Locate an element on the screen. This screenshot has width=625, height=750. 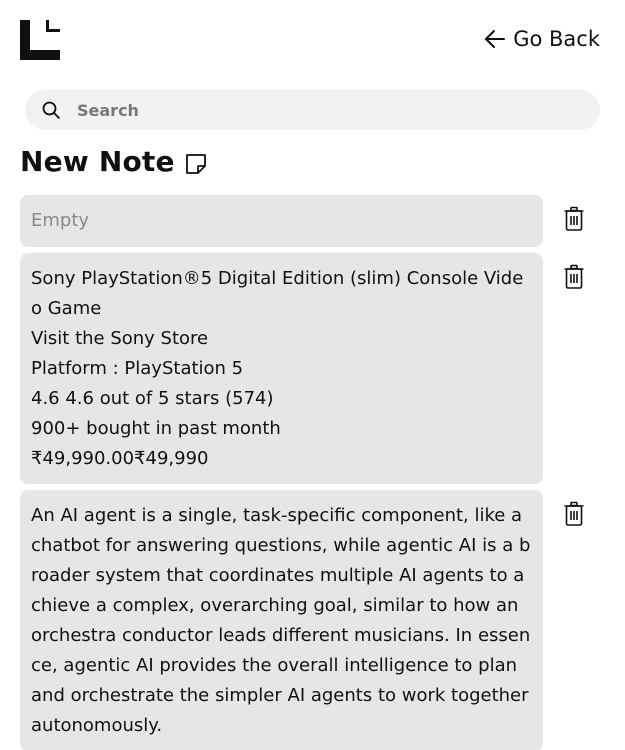
search-bar is located at coordinates (312, 110).